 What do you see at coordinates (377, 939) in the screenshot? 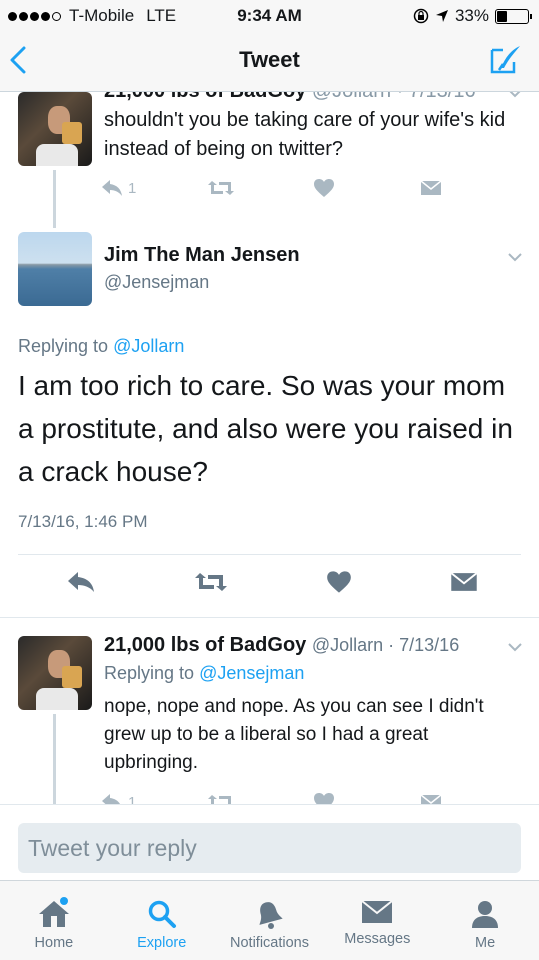
I see `tab-label: Messages` at bounding box center [377, 939].